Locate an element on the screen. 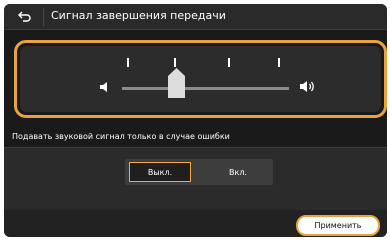  option-on-button: Вкл. is located at coordinates (238, 172).